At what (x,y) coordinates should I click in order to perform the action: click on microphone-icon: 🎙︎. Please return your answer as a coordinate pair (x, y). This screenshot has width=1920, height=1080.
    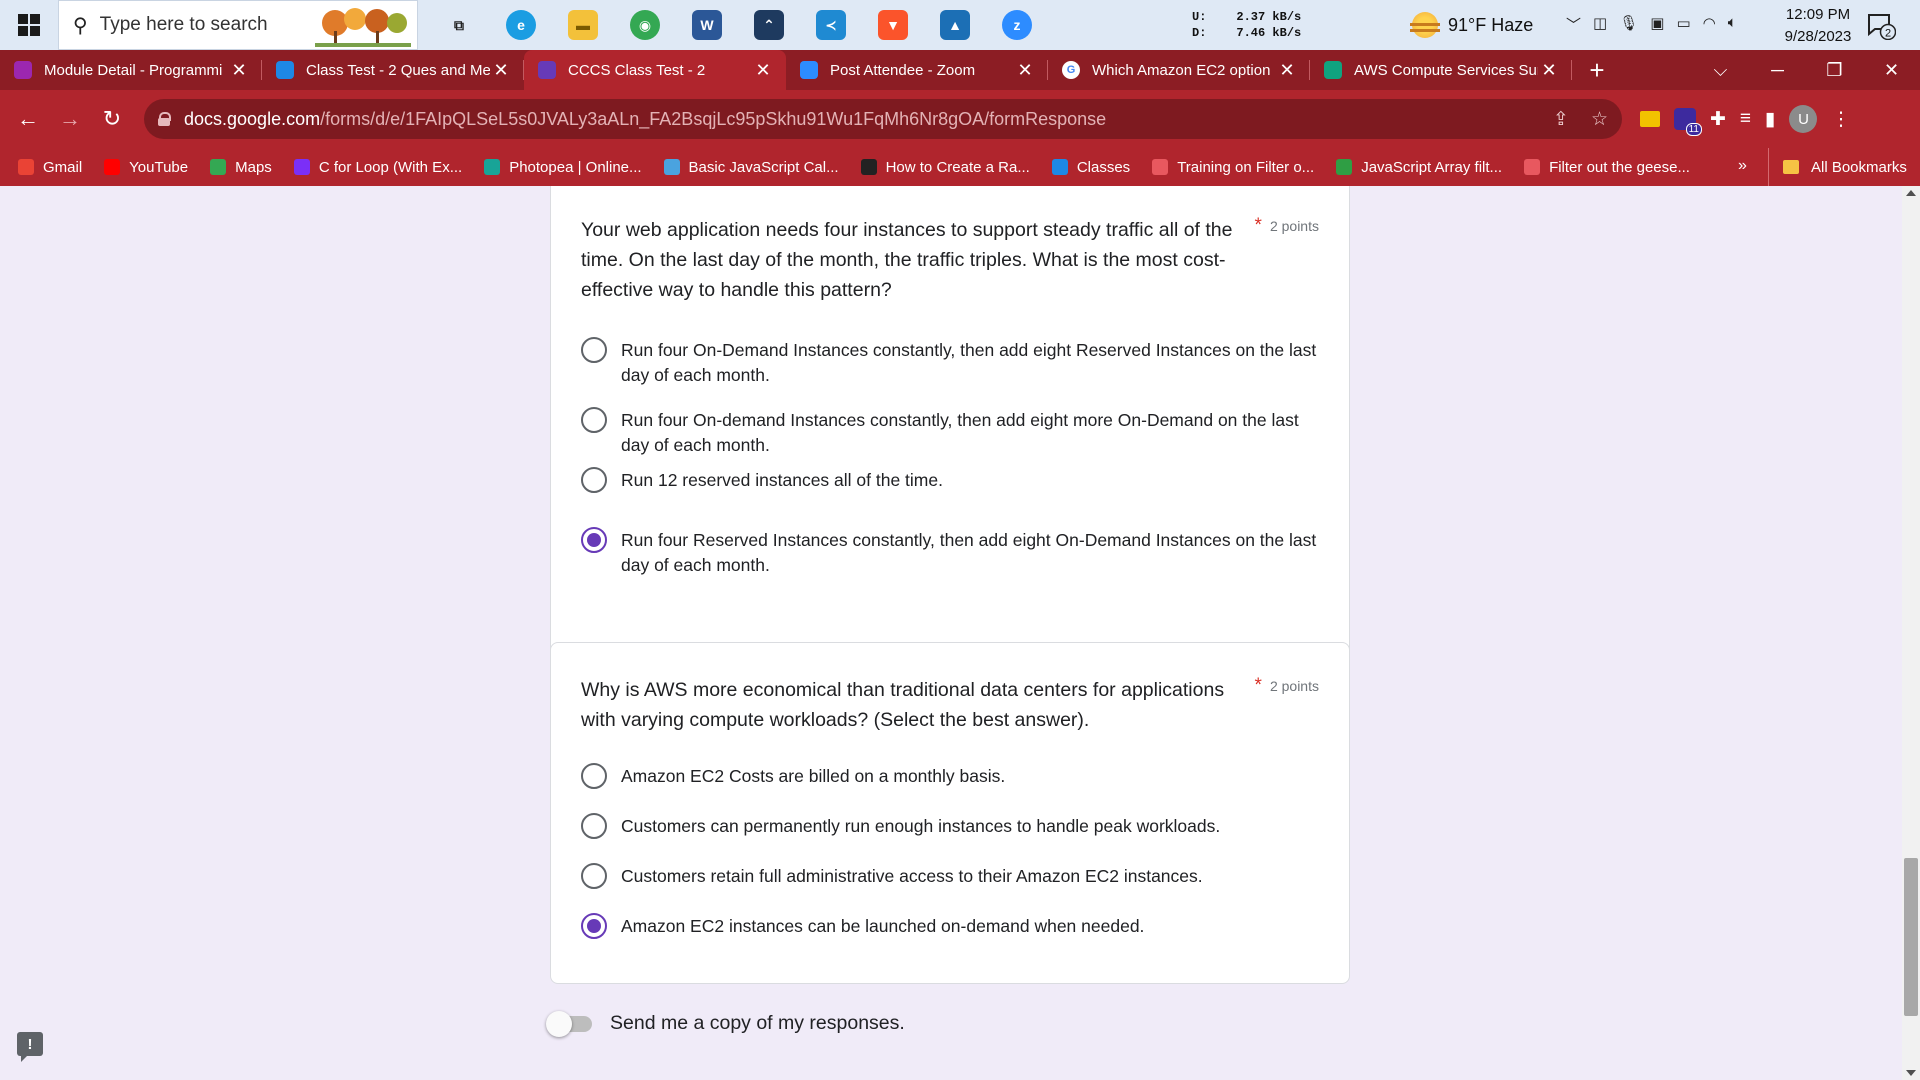
    Looking at the image, I should click on (1628, 24).